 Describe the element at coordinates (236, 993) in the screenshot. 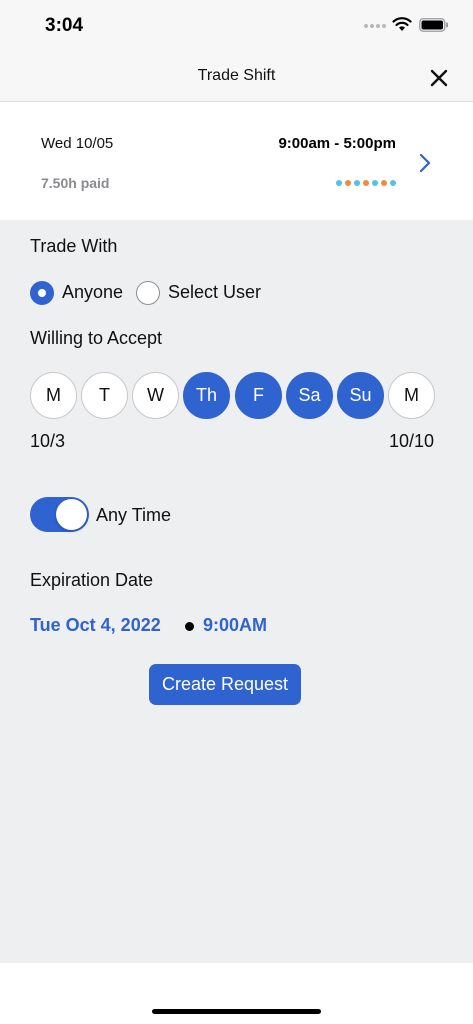

I see `bottom-safe-area` at that location.